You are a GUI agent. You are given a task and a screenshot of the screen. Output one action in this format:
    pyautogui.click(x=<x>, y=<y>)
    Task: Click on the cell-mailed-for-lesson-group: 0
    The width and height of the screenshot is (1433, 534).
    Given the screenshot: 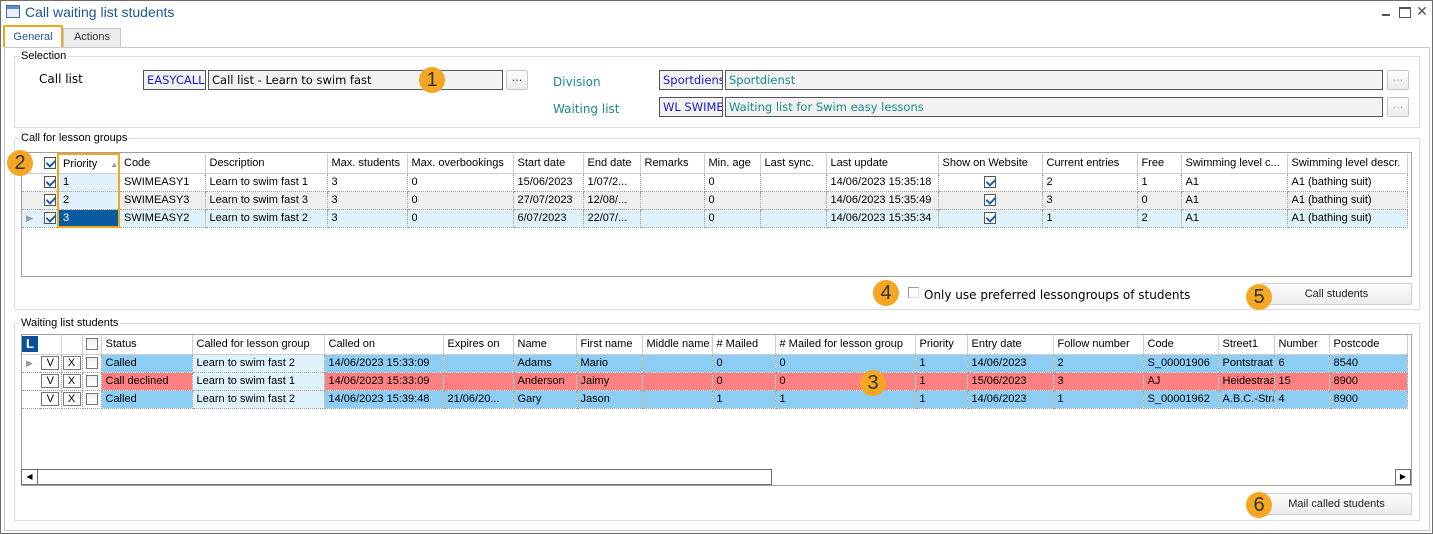 What is the action you would take?
    pyautogui.click(x=845, y=381)
    